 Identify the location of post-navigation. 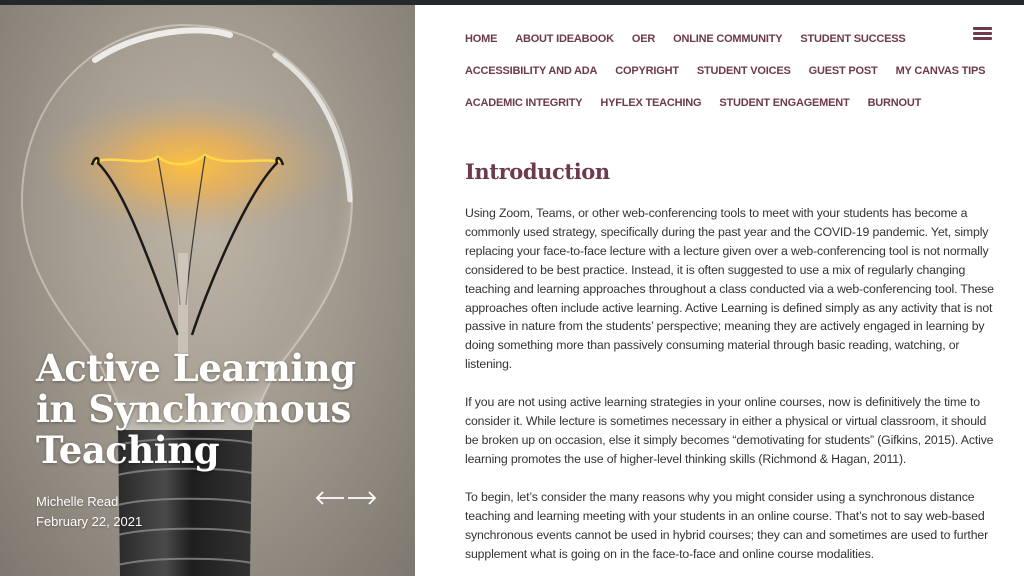
(346, 498).